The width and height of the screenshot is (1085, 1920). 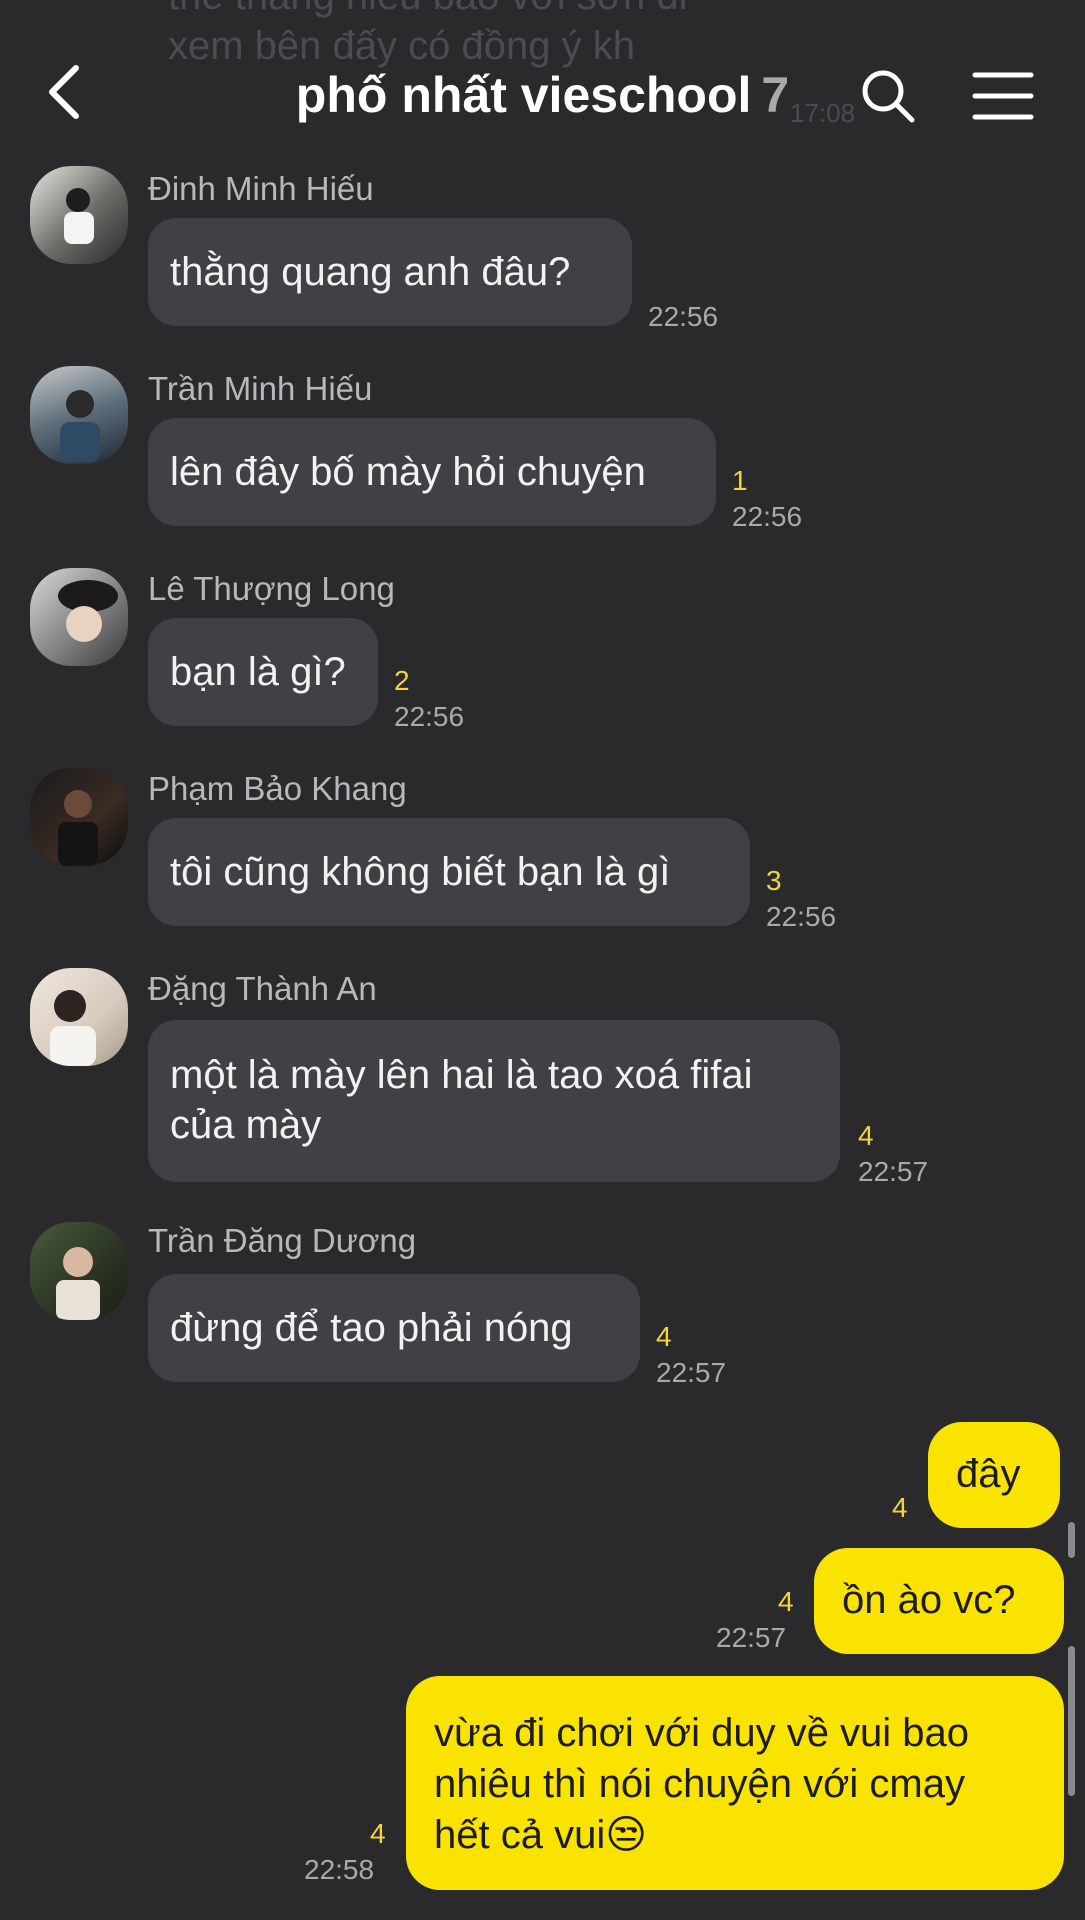 What do you see at coordinates (427, 11) in the screenshot?
I see `preview-line-1: thể thằng hiếu bảo với sơn đi` at bounding box center [427, 11].